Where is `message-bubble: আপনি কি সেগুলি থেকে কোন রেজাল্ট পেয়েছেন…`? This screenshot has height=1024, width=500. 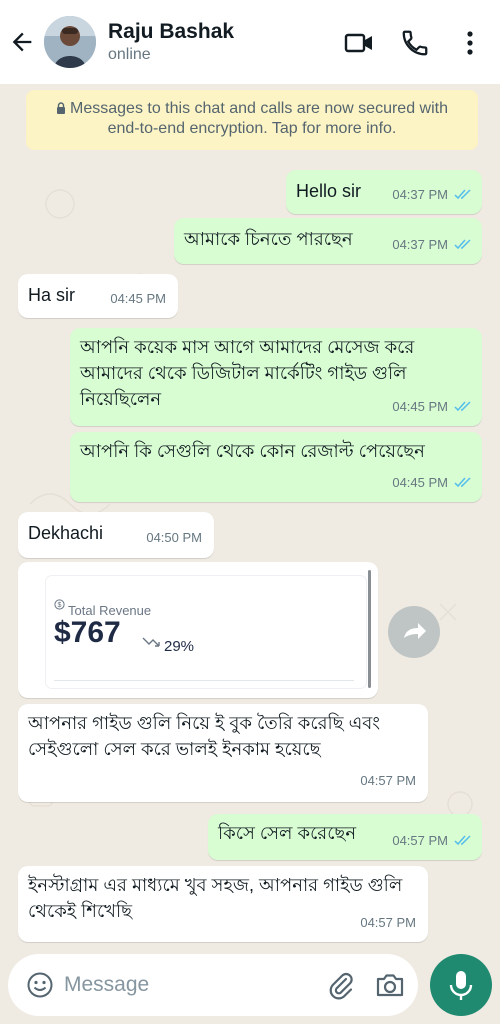 message-bubble: আপনি কি সেগুলি থেকে কোন রেজাল্ট পেয়েছেন… is located at coordinates (276, 467).